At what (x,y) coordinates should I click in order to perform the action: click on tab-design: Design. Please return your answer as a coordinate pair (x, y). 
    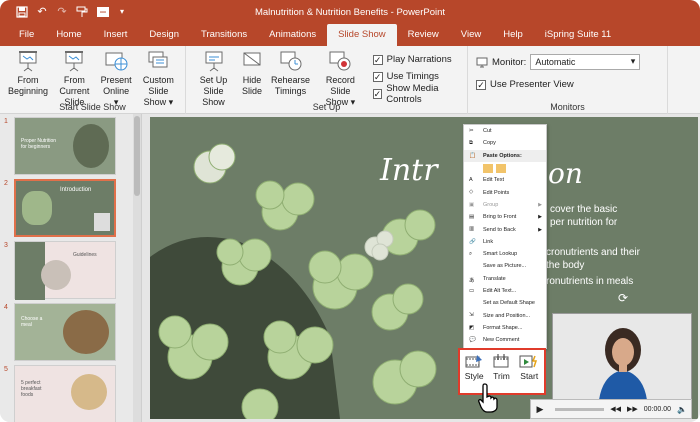
    Looking at the image, I should click on (164, 35).